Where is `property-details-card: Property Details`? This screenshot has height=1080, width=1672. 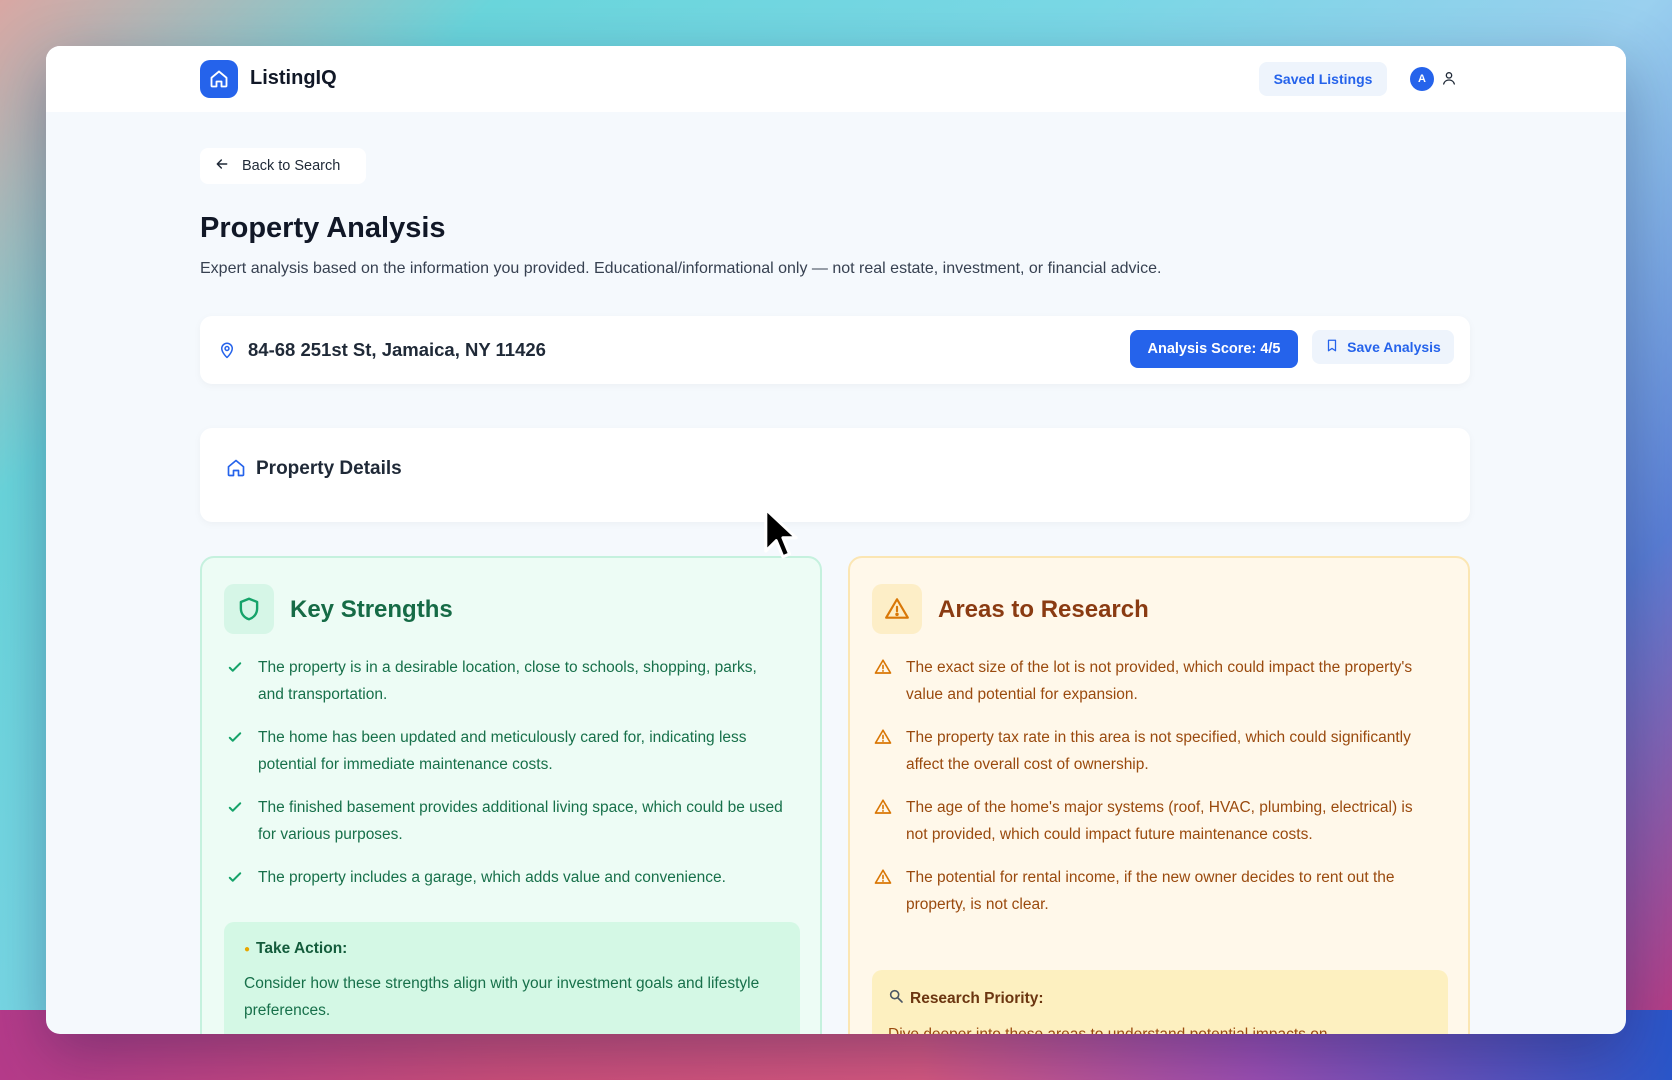
property-details-card: Property Details is located at coordinates (835, 475).